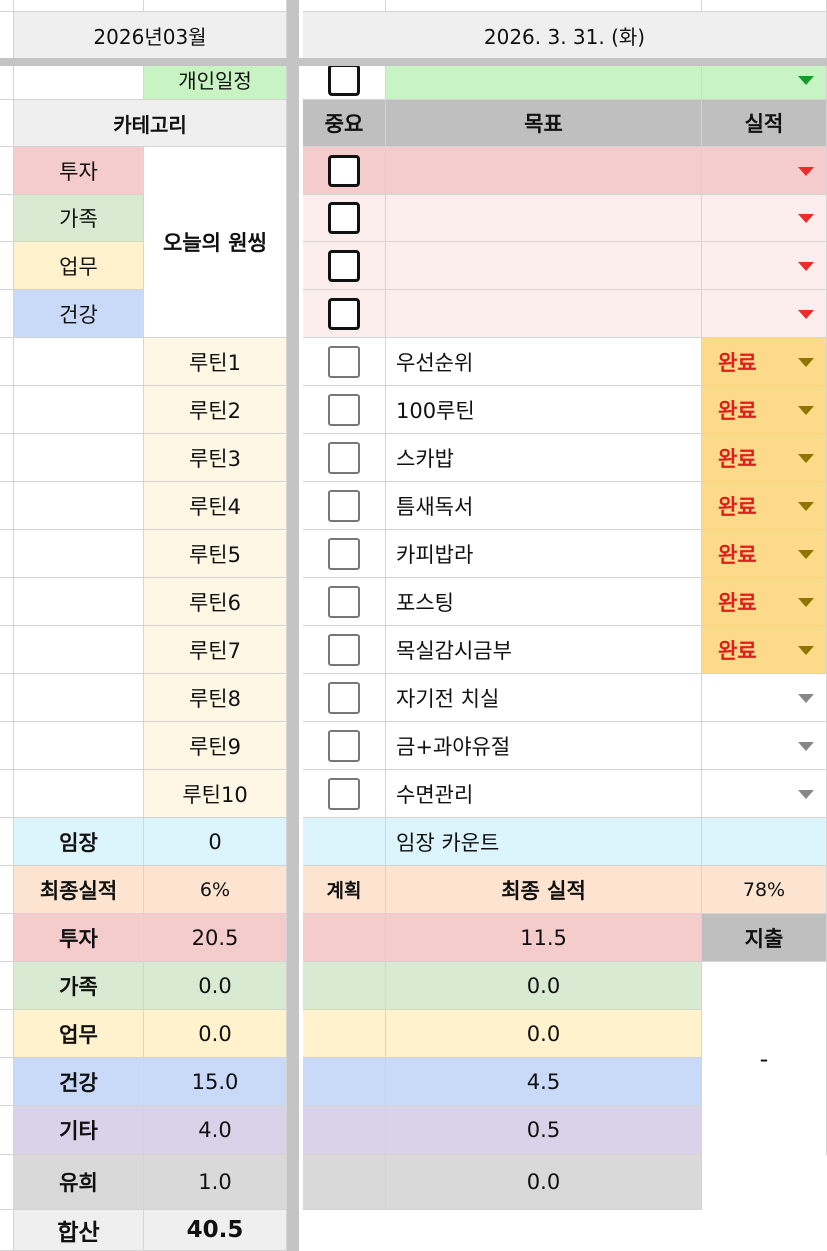 This screenshot has height=1251, width=827. Describe the element at coordinates (764, 123) in the screenshot. I see `result-header: 실적` at that location.